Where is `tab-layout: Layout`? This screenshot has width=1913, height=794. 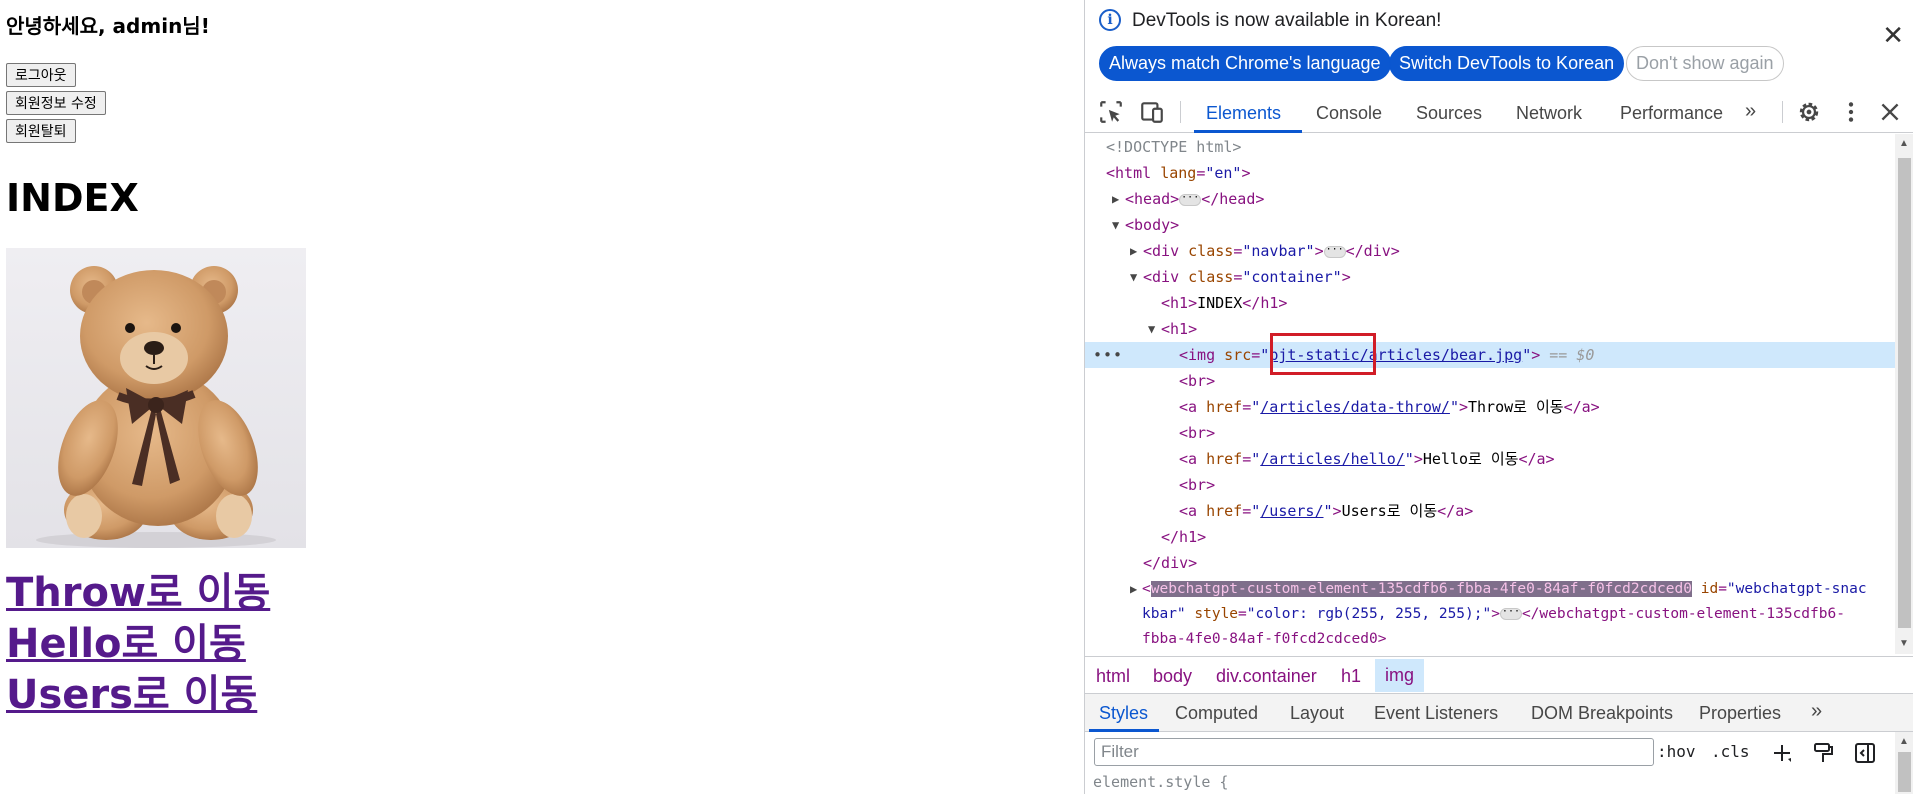 tab-layout: Layout is located at coordinates (1317, 713).